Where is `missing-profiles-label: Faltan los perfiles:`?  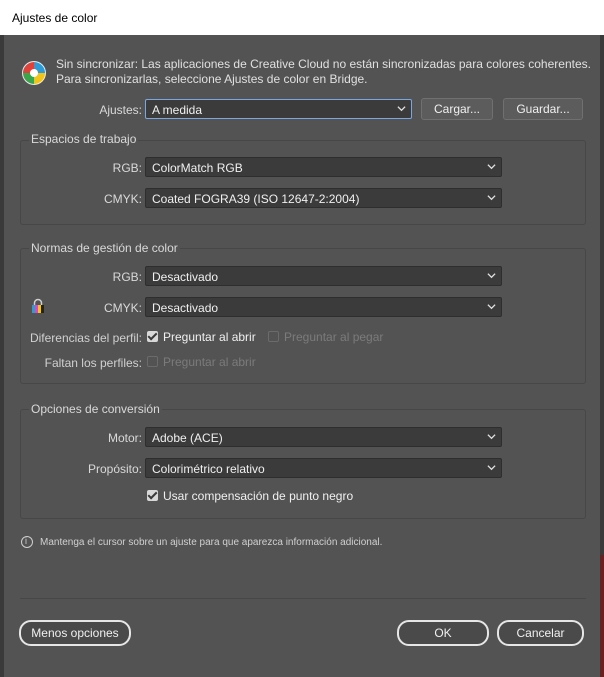 missing-profiles-label: Faltan los perfiles: is located at coordinates (93, 363).